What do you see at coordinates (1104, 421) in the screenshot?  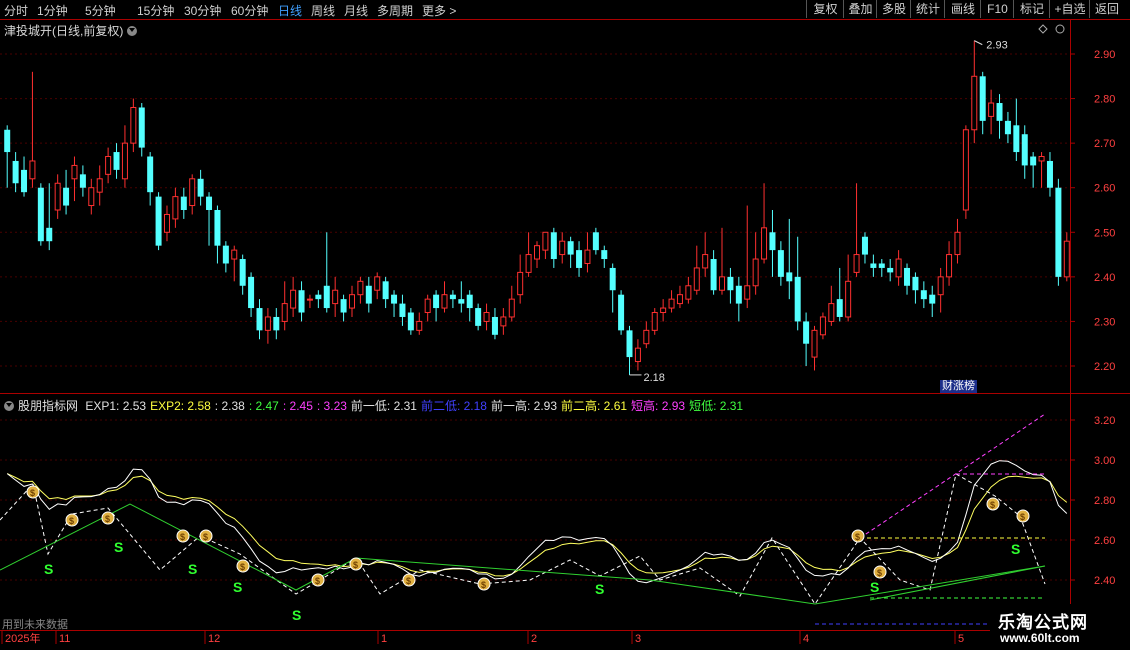 I see `indicator-tick-label: 3.20` at bounding box center [1104, 421].